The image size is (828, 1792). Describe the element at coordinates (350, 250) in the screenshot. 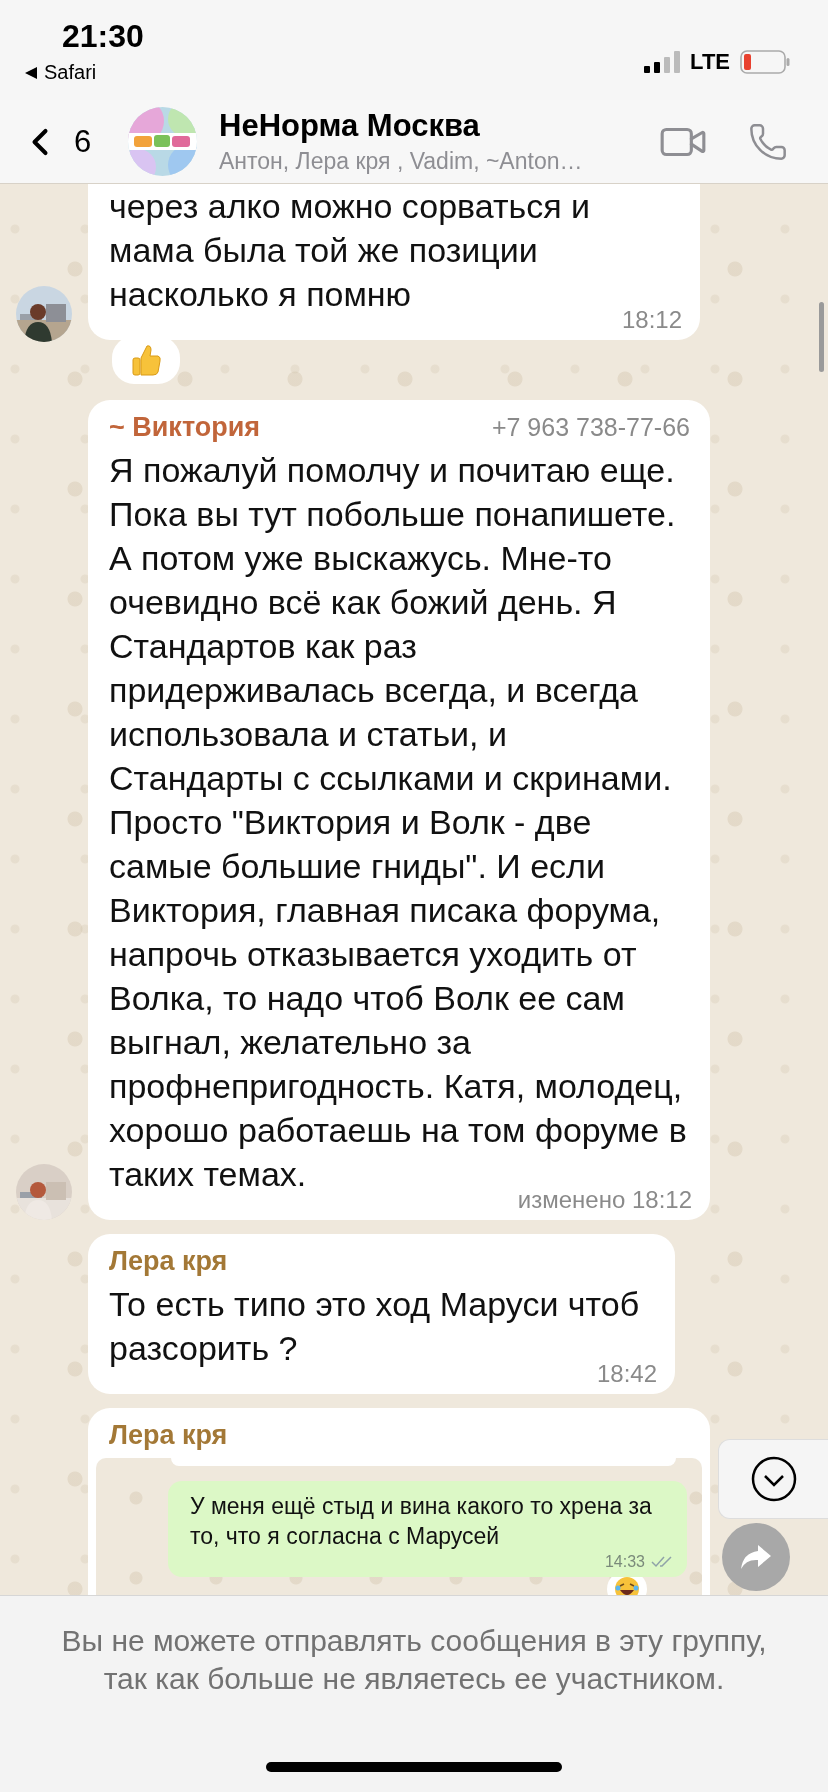

I see `message-text: через алко можно сорваться и мама была той же позиции насколько я помню` at that location.